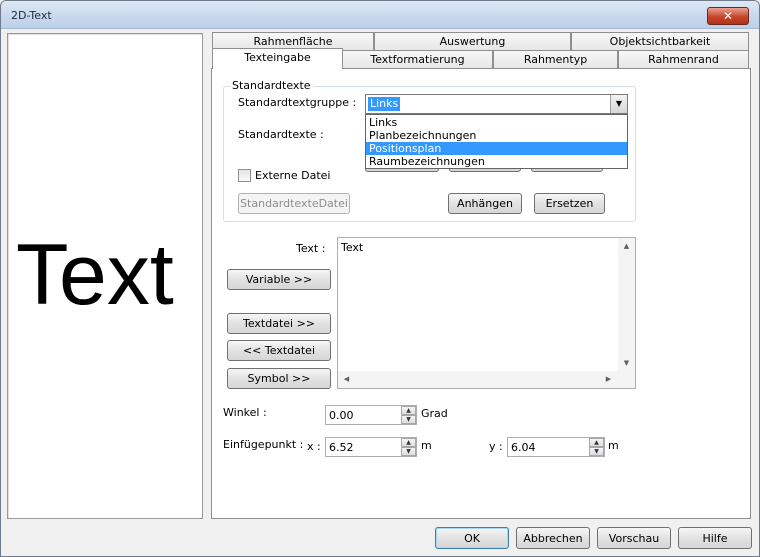 The width and height of the screenshot is (760, 557). What do you see at coordinates (486, 379) in the screenshot?
I see `horizontal-scrollbar: ◀ ▶` at bounding box center [486, 379].